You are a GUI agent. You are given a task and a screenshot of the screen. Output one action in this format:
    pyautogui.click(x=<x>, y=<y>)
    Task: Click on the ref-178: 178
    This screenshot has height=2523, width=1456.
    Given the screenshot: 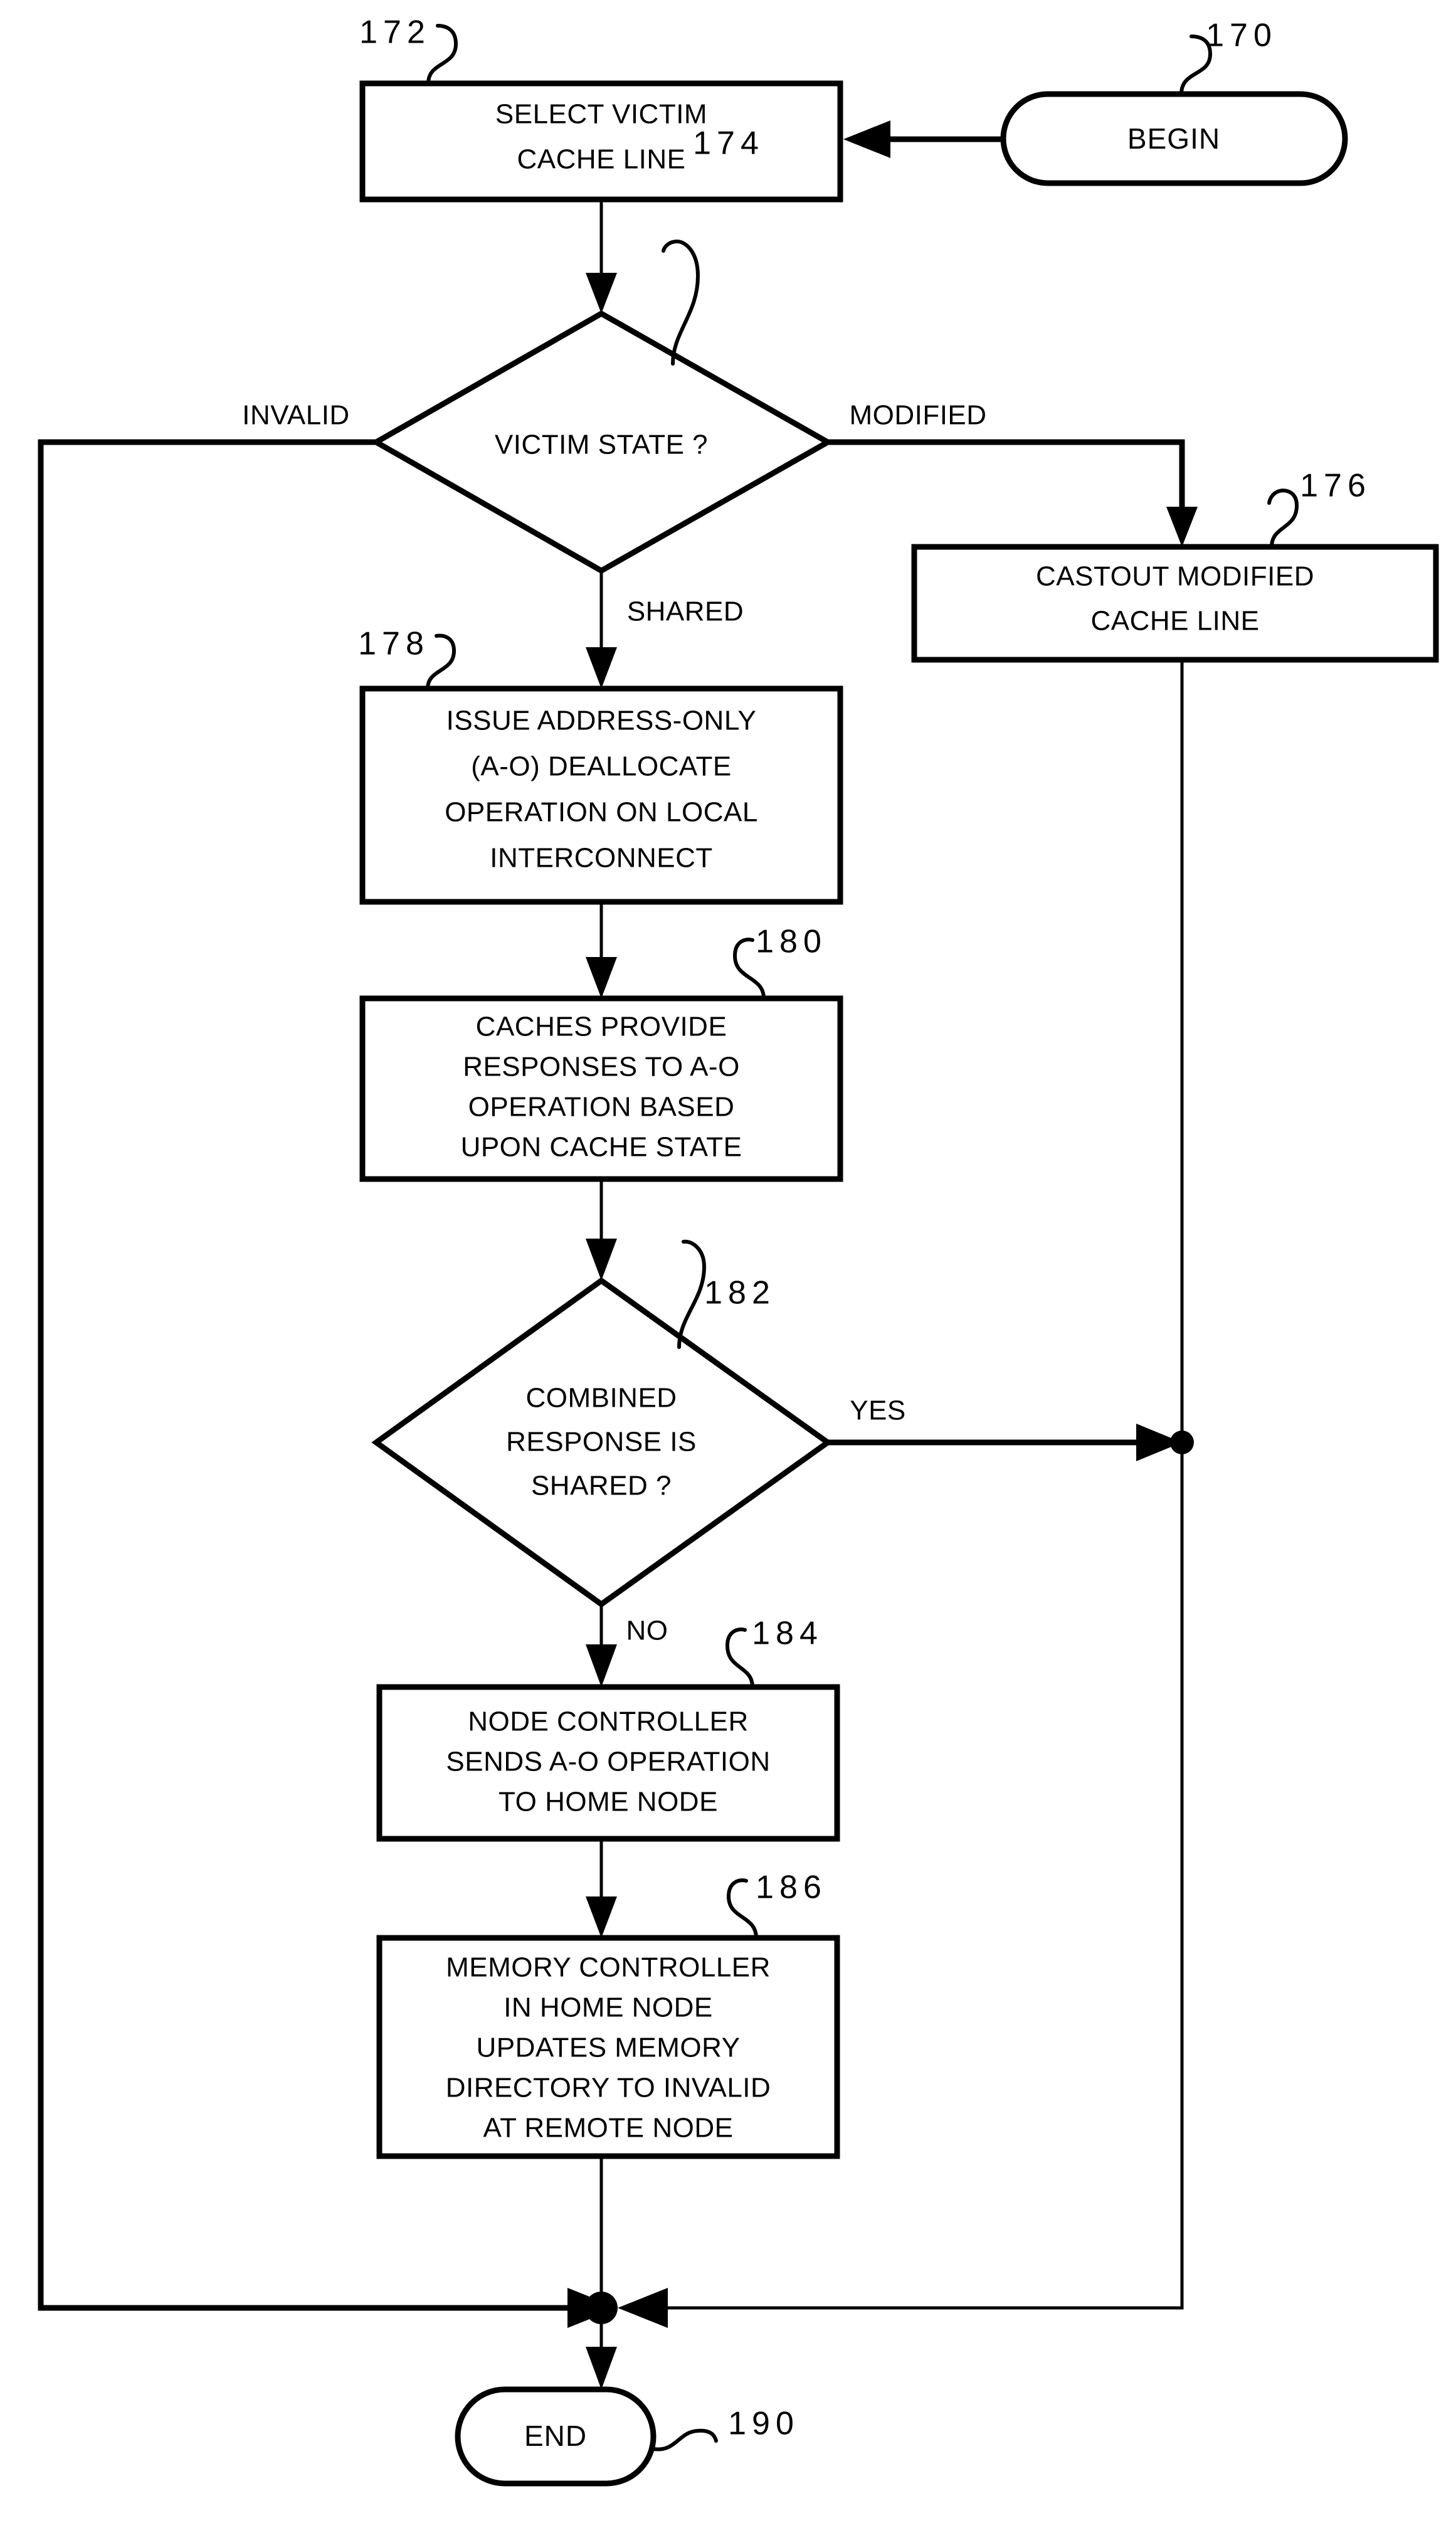 What is the action you would take?
    pyautogui.click(x=394, y=644)
    